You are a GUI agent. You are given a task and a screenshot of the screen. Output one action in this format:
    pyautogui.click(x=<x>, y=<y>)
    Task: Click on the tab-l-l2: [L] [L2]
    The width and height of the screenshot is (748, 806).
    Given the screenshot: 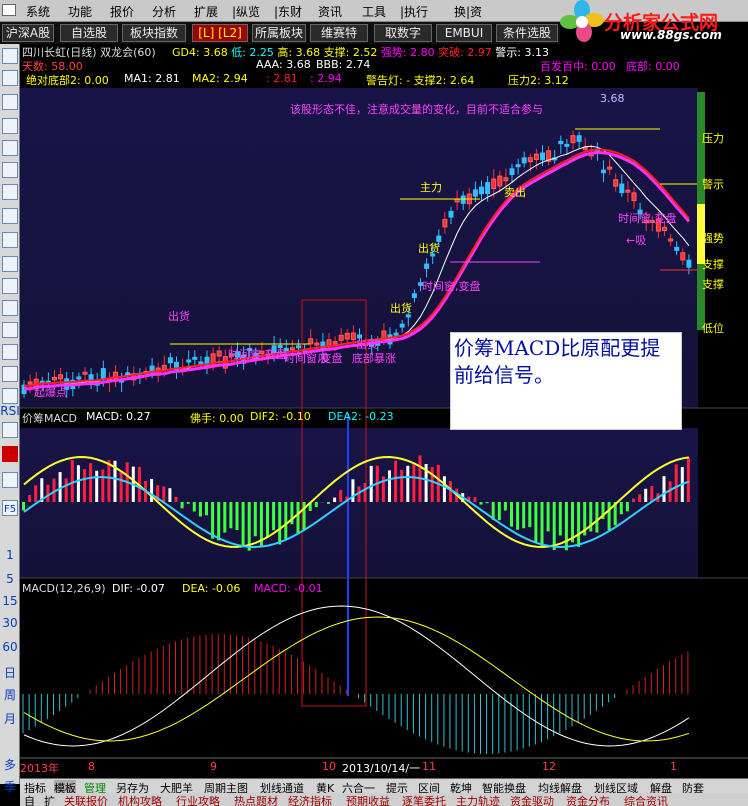 What is the action you would take?
    pyautogui.click(x=220, y=33)
    